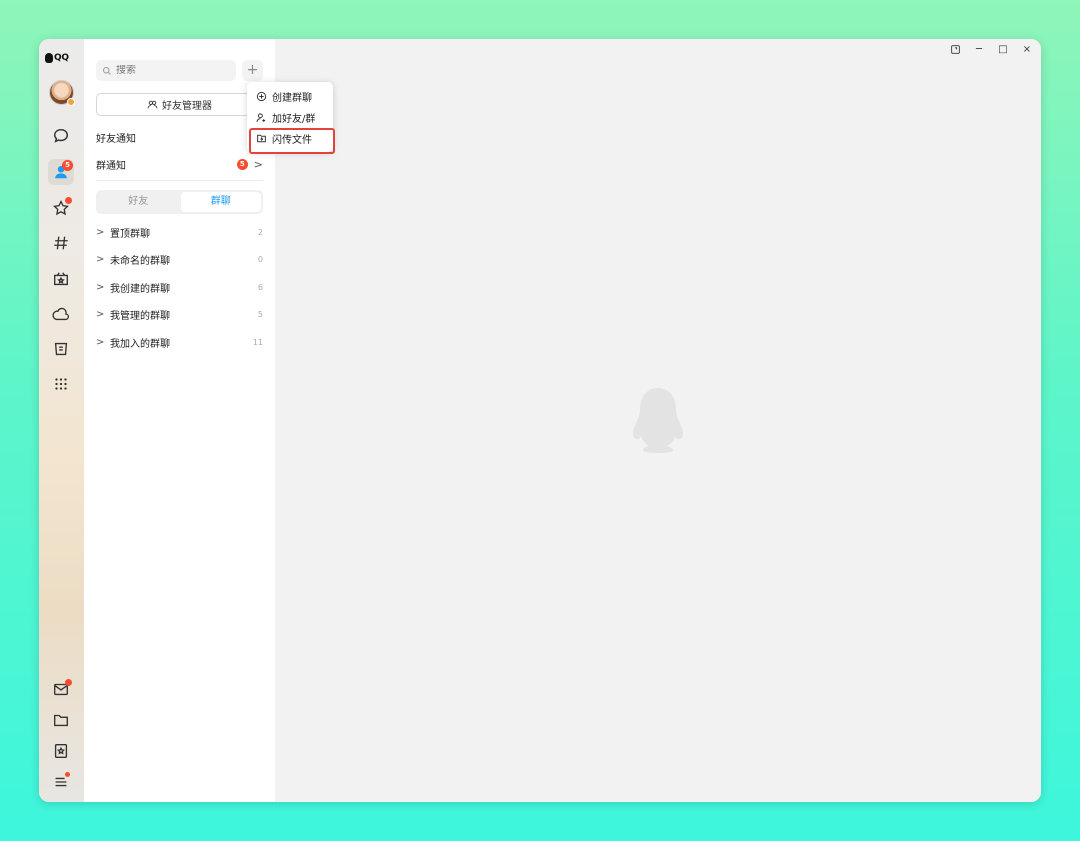 The width and height of the screenshot is (1080, 841). What do you see at coordinates (140, 289) in the screenshot?
I see `group-category-name: 我创建的群聊` at bounding box center [140, 289].